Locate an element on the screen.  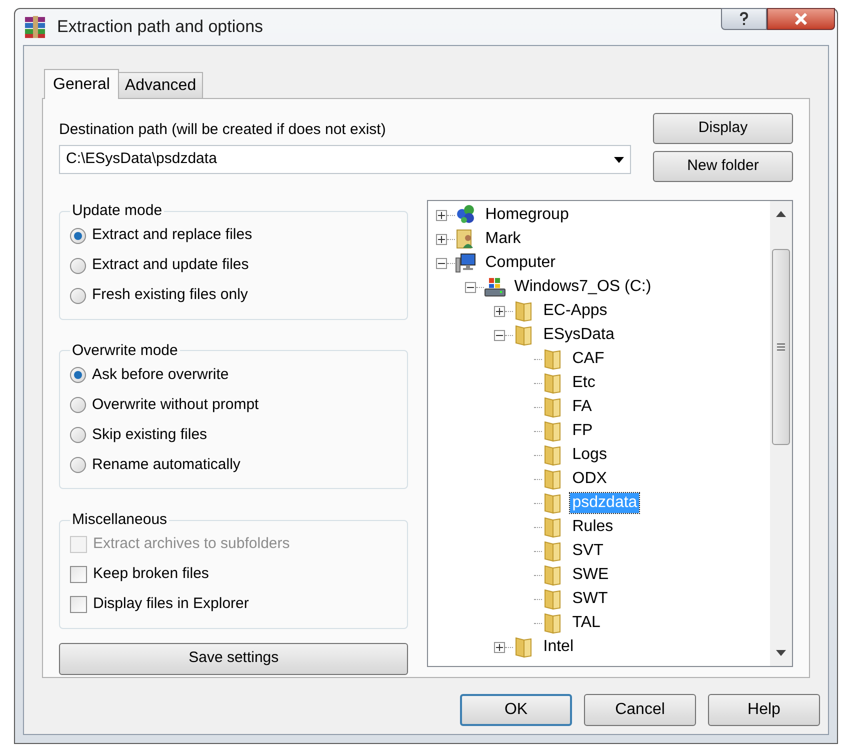
close-button is located at coordinates (801, 19).